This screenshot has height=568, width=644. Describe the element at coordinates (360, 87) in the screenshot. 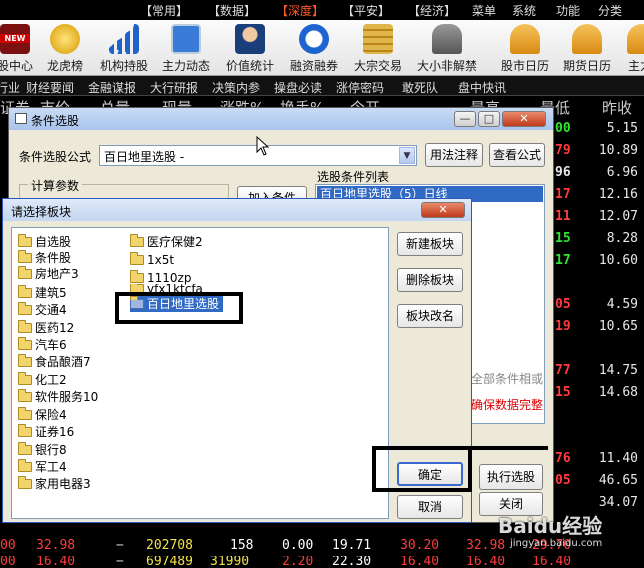

I see `tab-limit-up: 涨停密码` at that location.